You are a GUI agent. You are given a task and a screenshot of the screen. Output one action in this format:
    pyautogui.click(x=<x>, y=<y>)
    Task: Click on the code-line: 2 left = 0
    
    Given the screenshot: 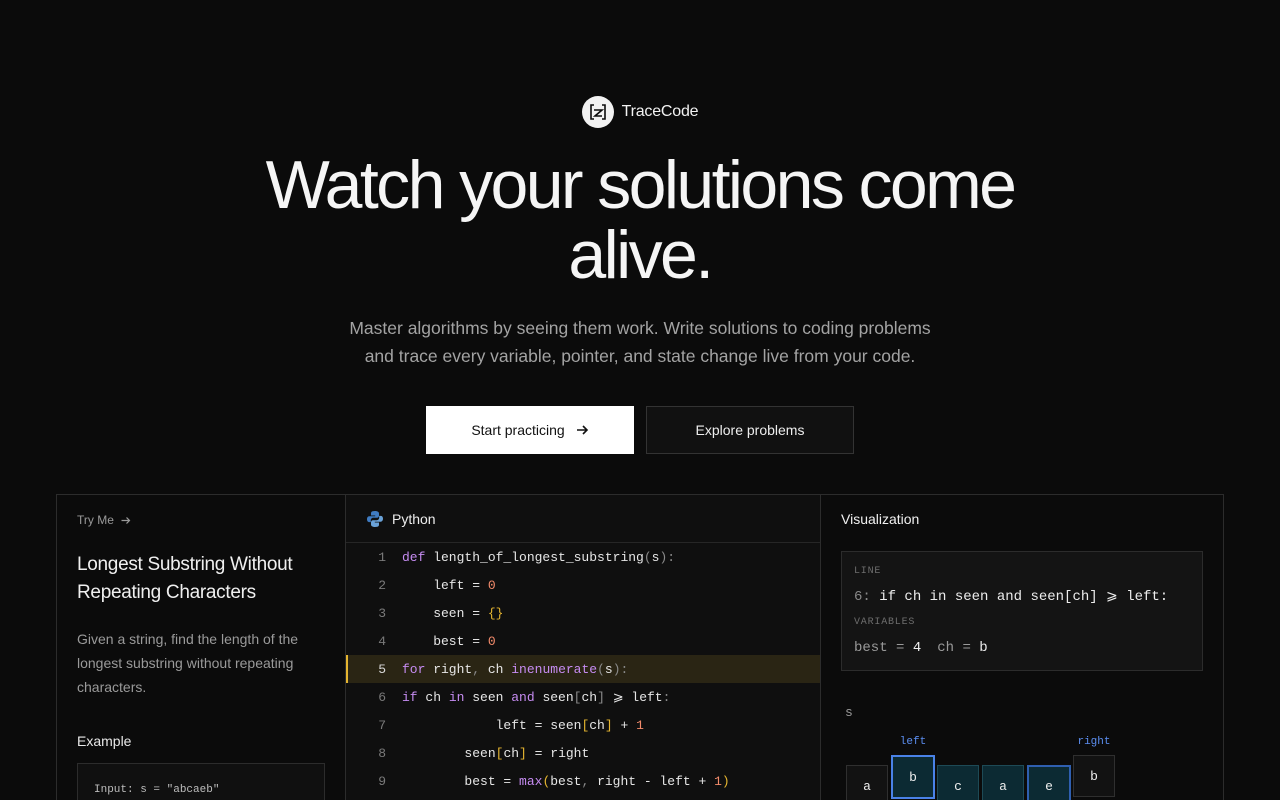 What is the action you would take?
    pyautogui.click(x=583, y=585)
    